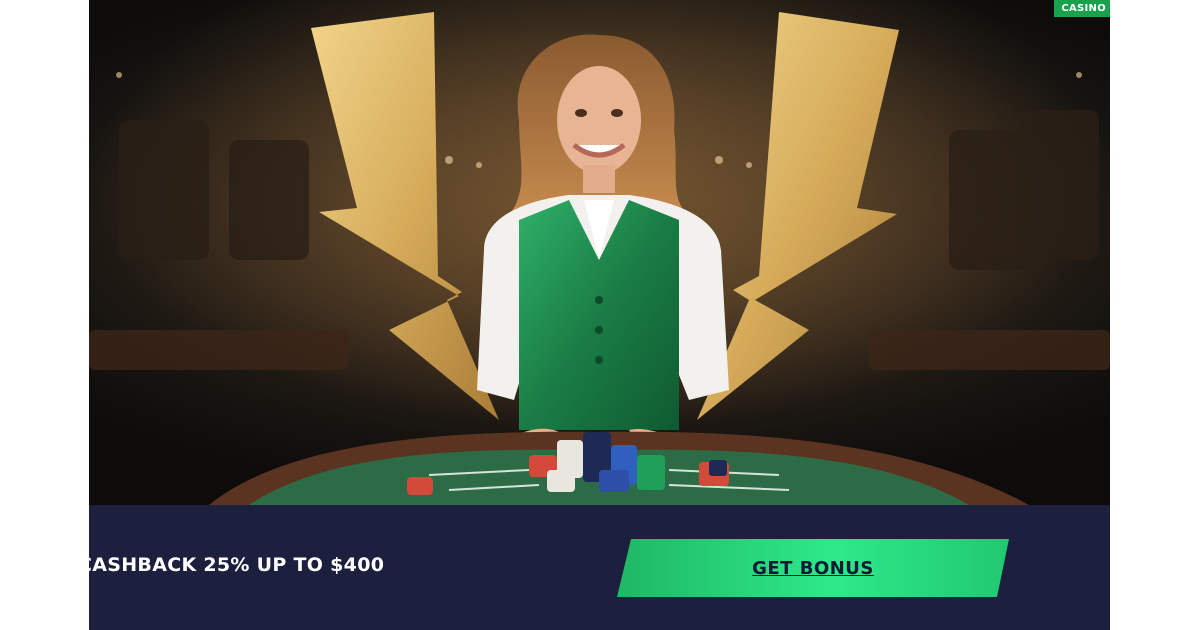 This screenshot has width=1200, height=630. I want to click on get-bonus-button: GET BONUS, so click(813, 568).